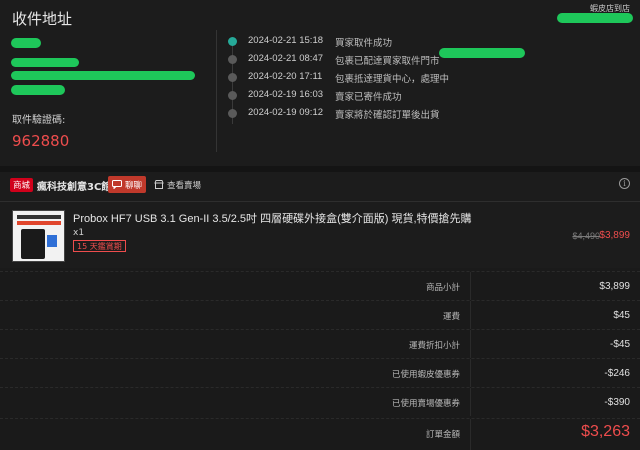 This screenshot has height=450, width=640. What do you see at coordinates (133, 185) in the screenshot?
I see `chat-label: 聊聊` at bounding box center [133, 185].